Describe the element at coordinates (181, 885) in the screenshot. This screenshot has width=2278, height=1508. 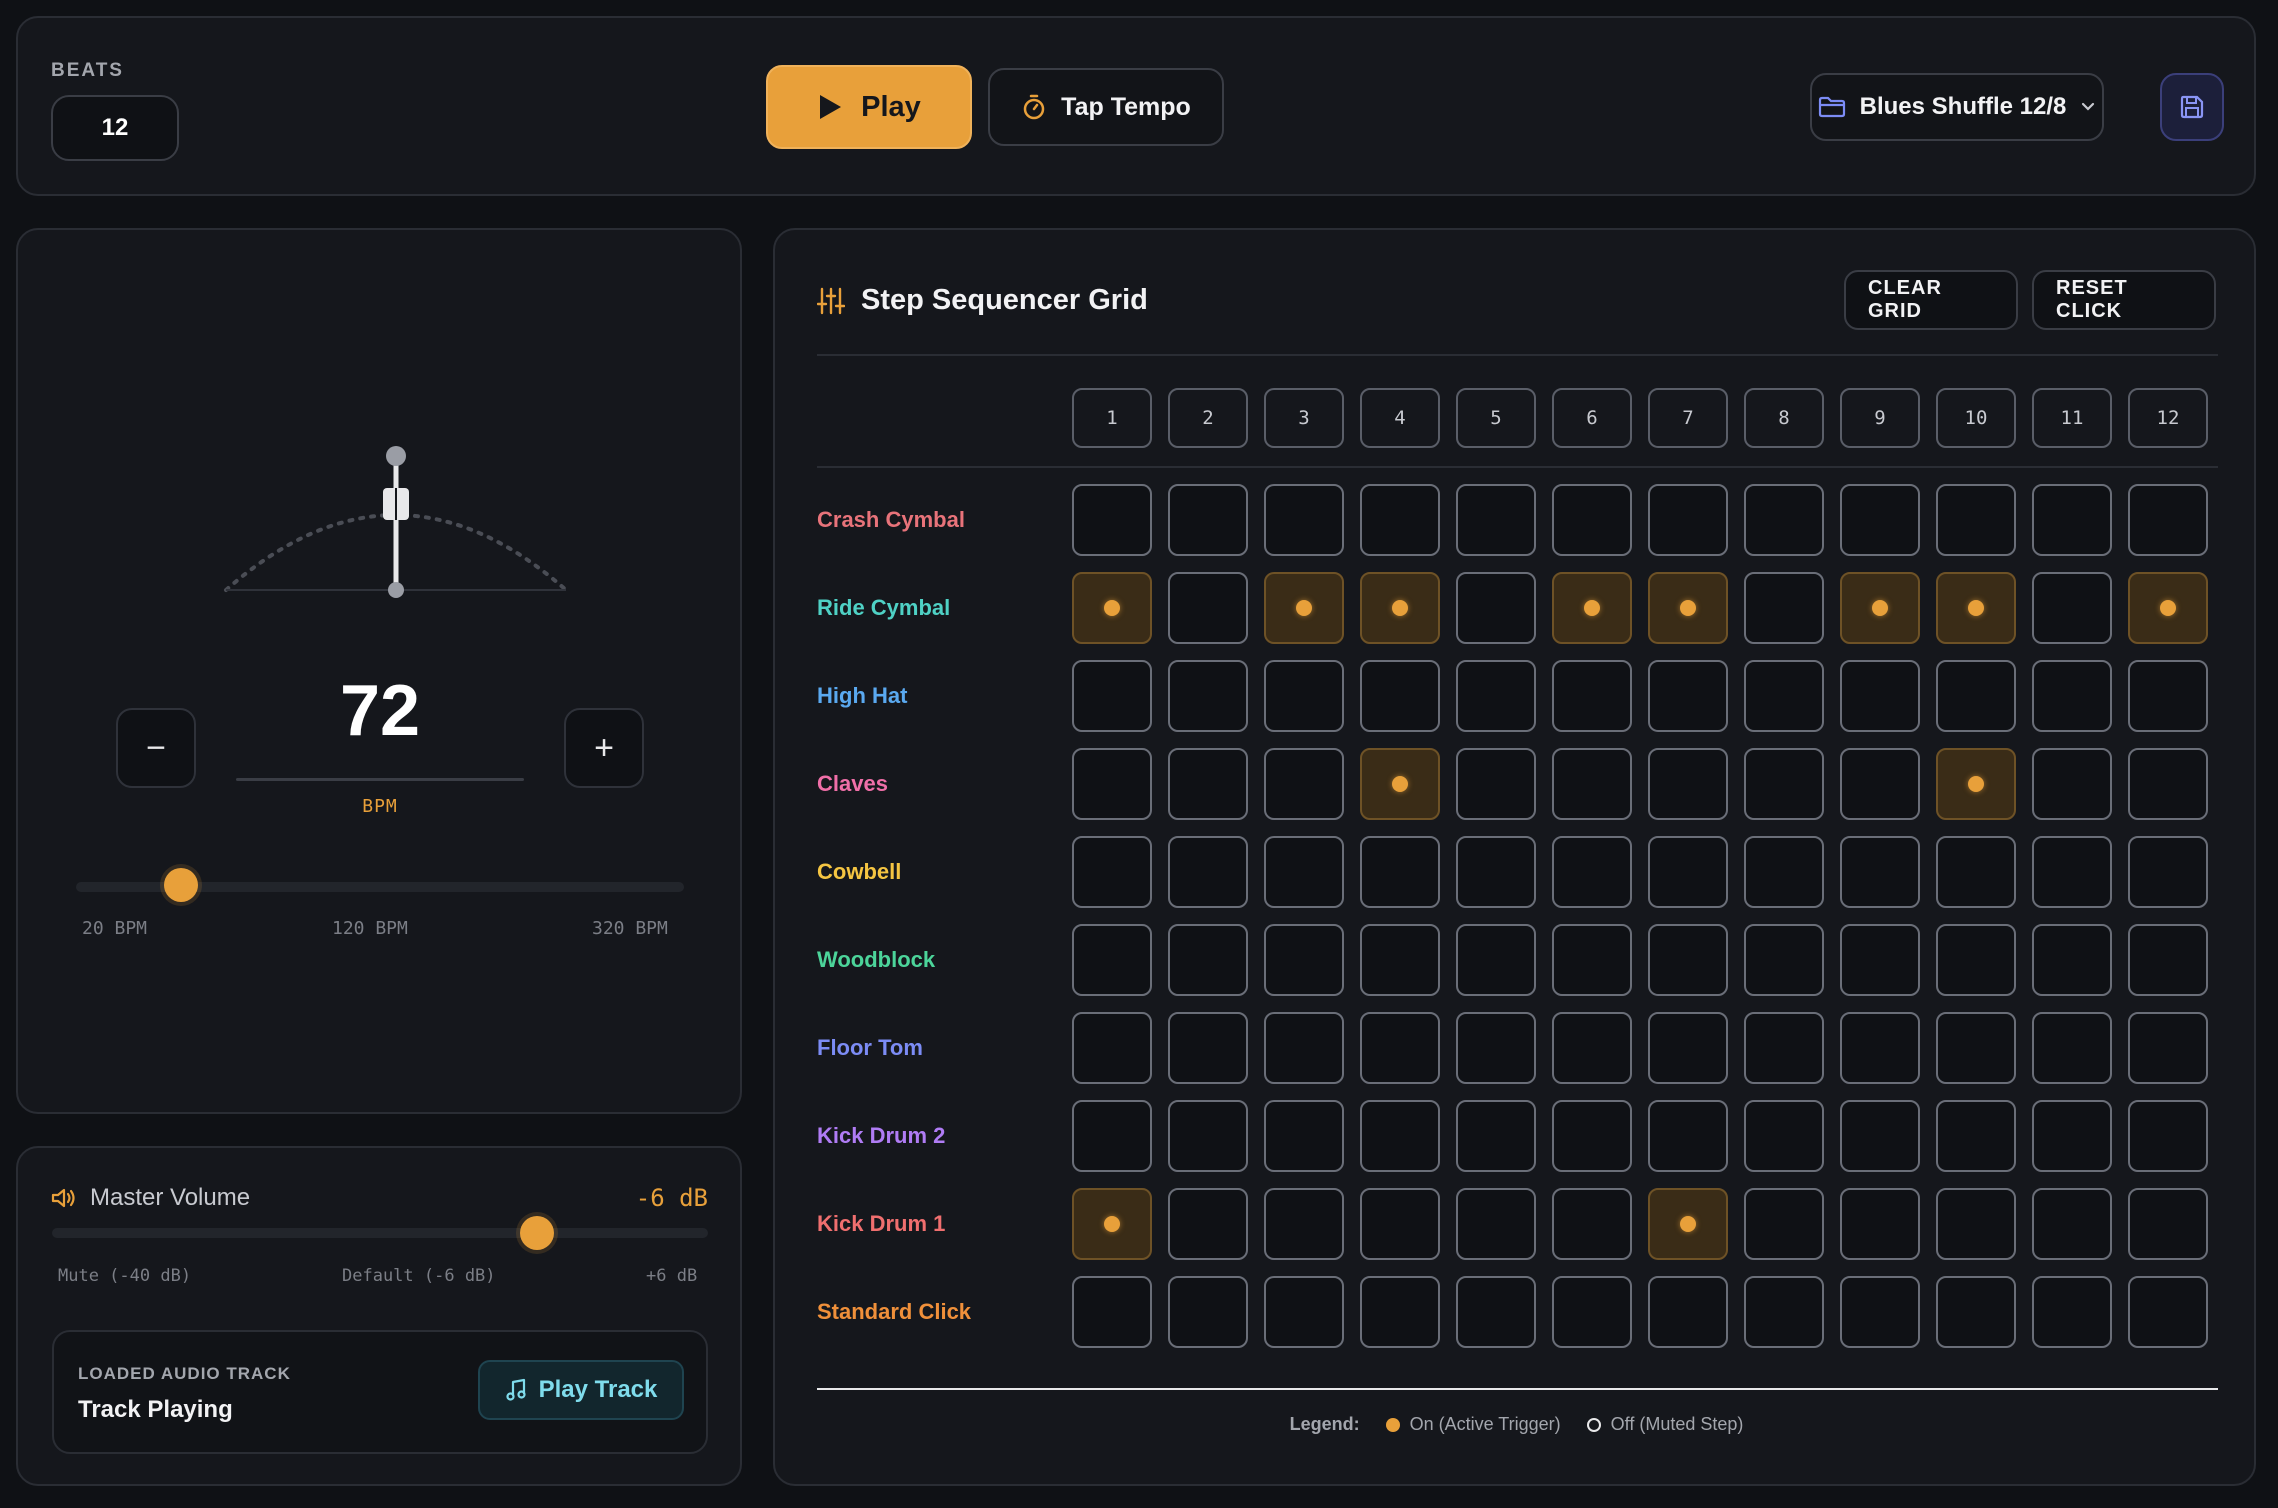
I see `tempo-slider-thumb` at that location.